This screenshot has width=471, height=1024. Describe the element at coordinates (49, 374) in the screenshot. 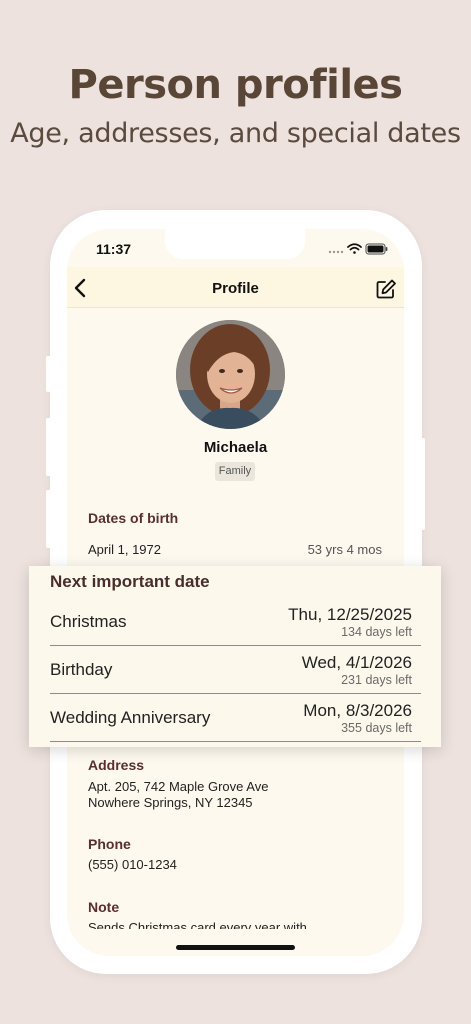

I see `side-button-silent` at that location.